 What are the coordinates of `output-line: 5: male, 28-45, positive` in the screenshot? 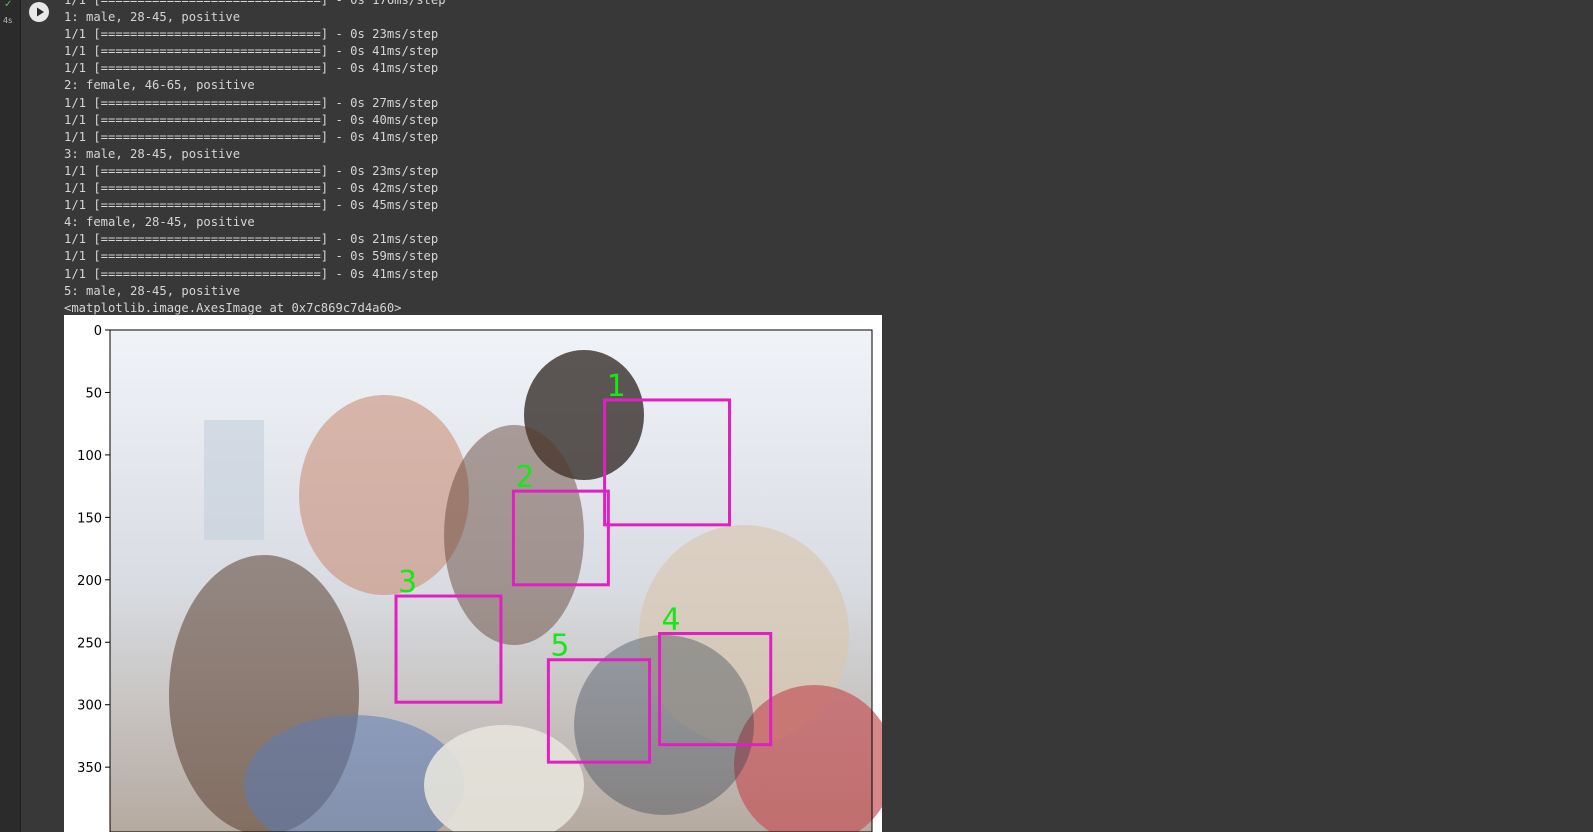 It's located at (152, 290).